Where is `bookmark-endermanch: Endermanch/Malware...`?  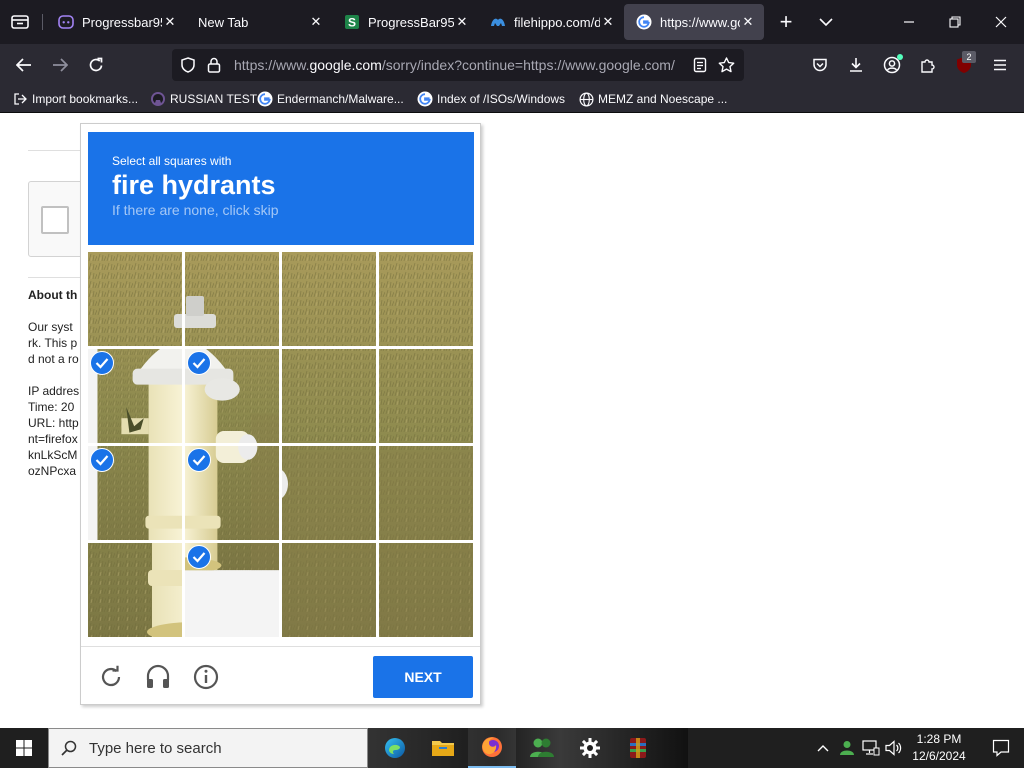 bookmark-endermanch: Endermanch/Malware... is located at coordinates (330, 99).